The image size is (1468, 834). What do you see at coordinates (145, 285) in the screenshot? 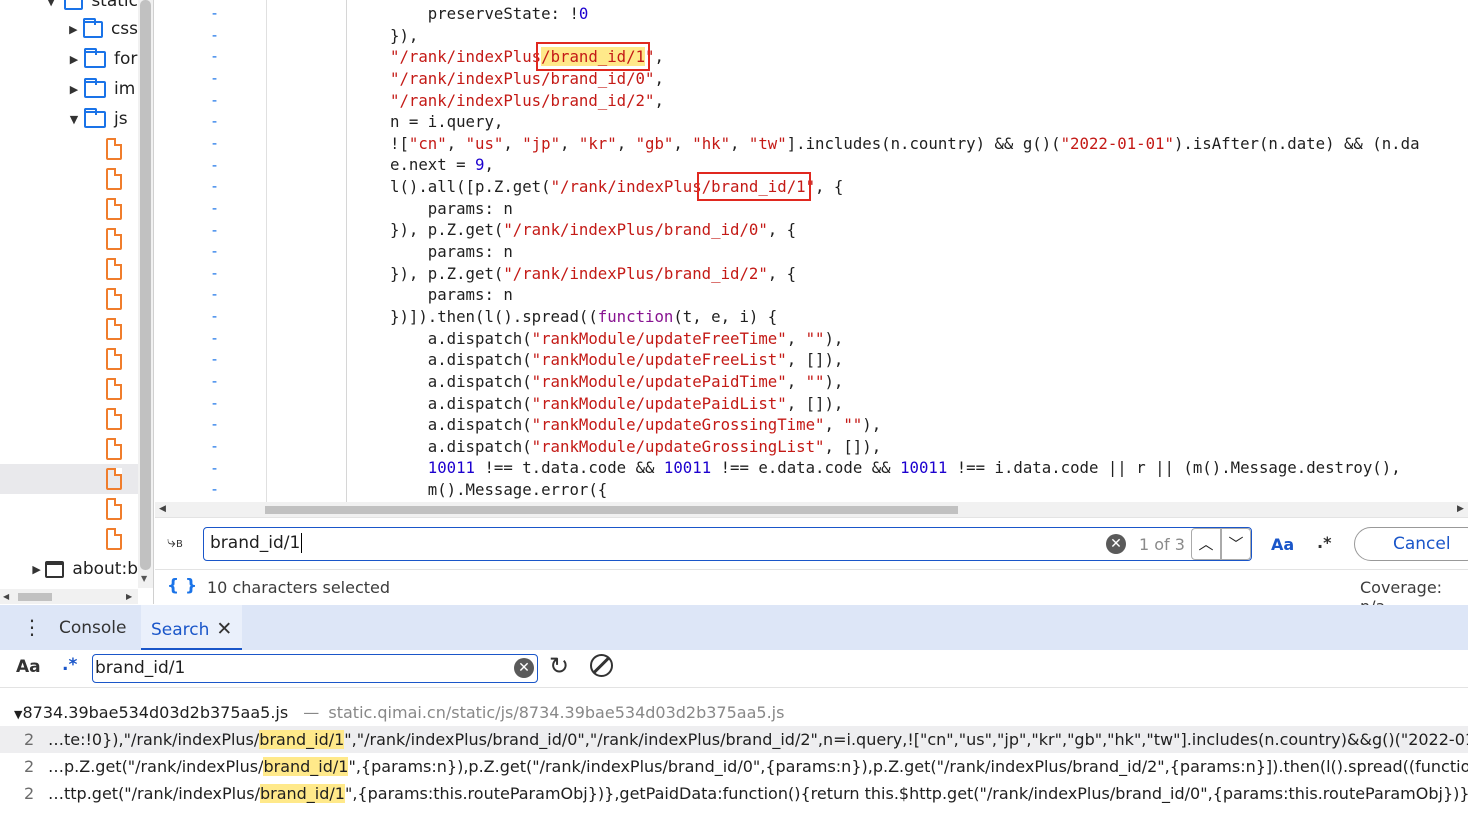
I see `tree-scroll-thumb` at bounding box center [145, 285].